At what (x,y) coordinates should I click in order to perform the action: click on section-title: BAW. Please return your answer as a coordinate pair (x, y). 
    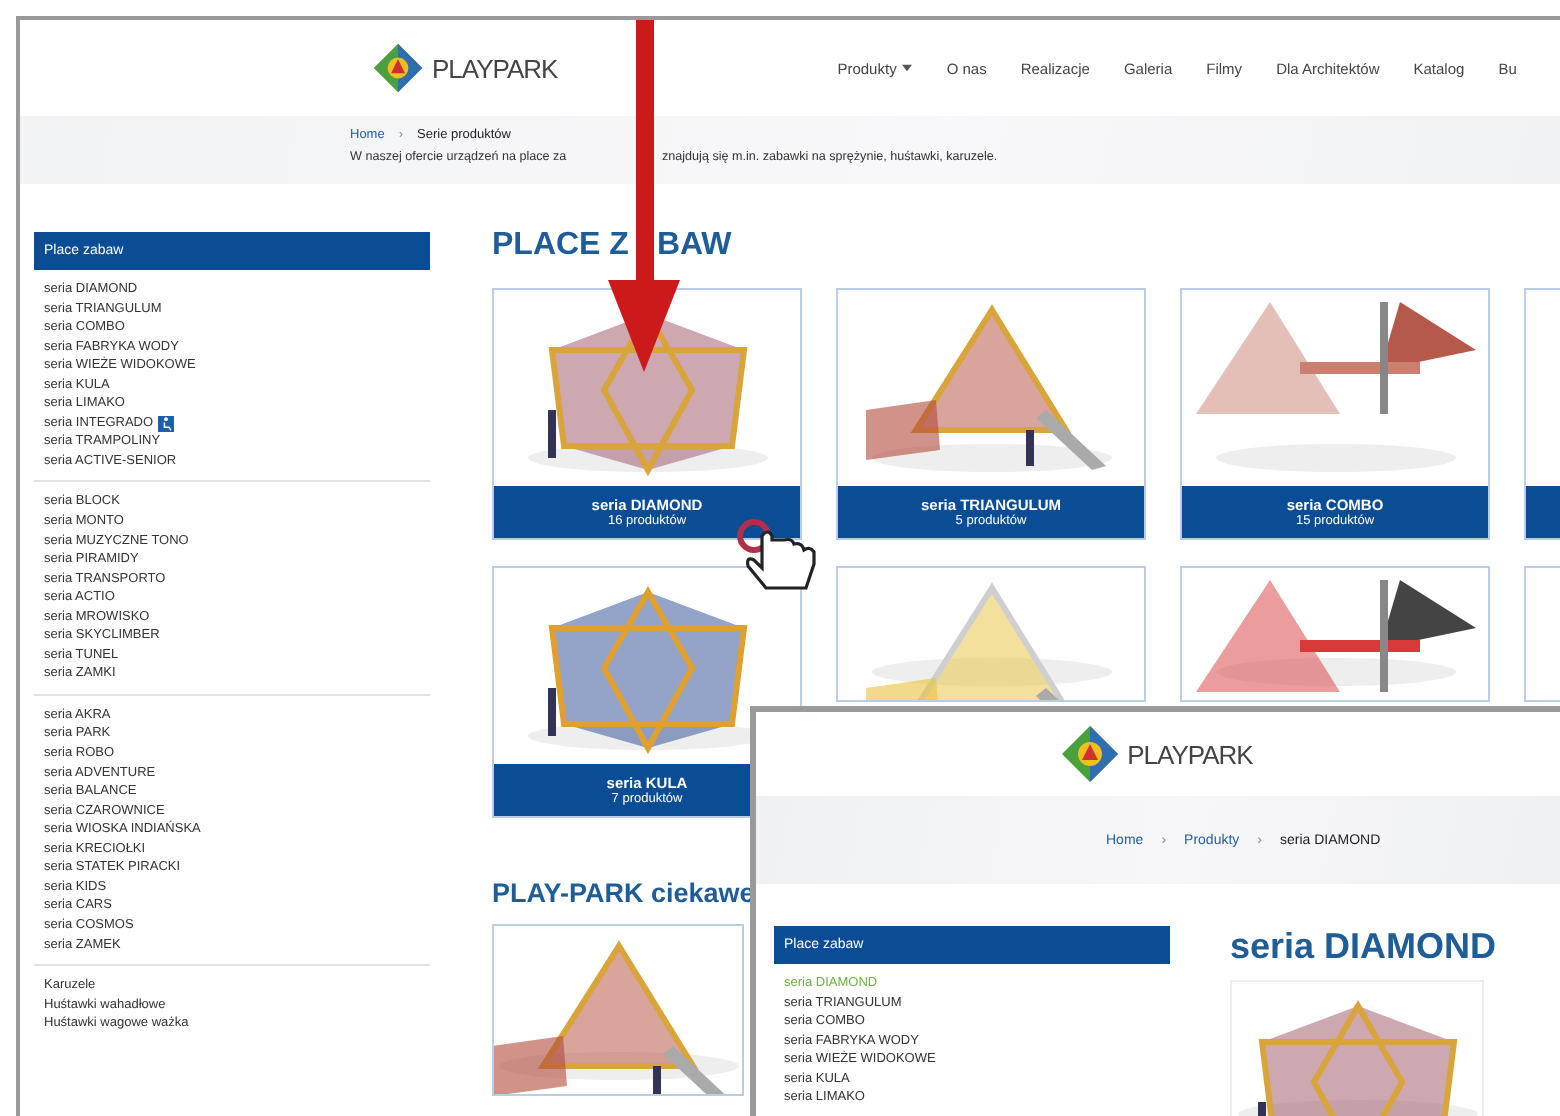
    Looking at the image, I should click on (694, 246).